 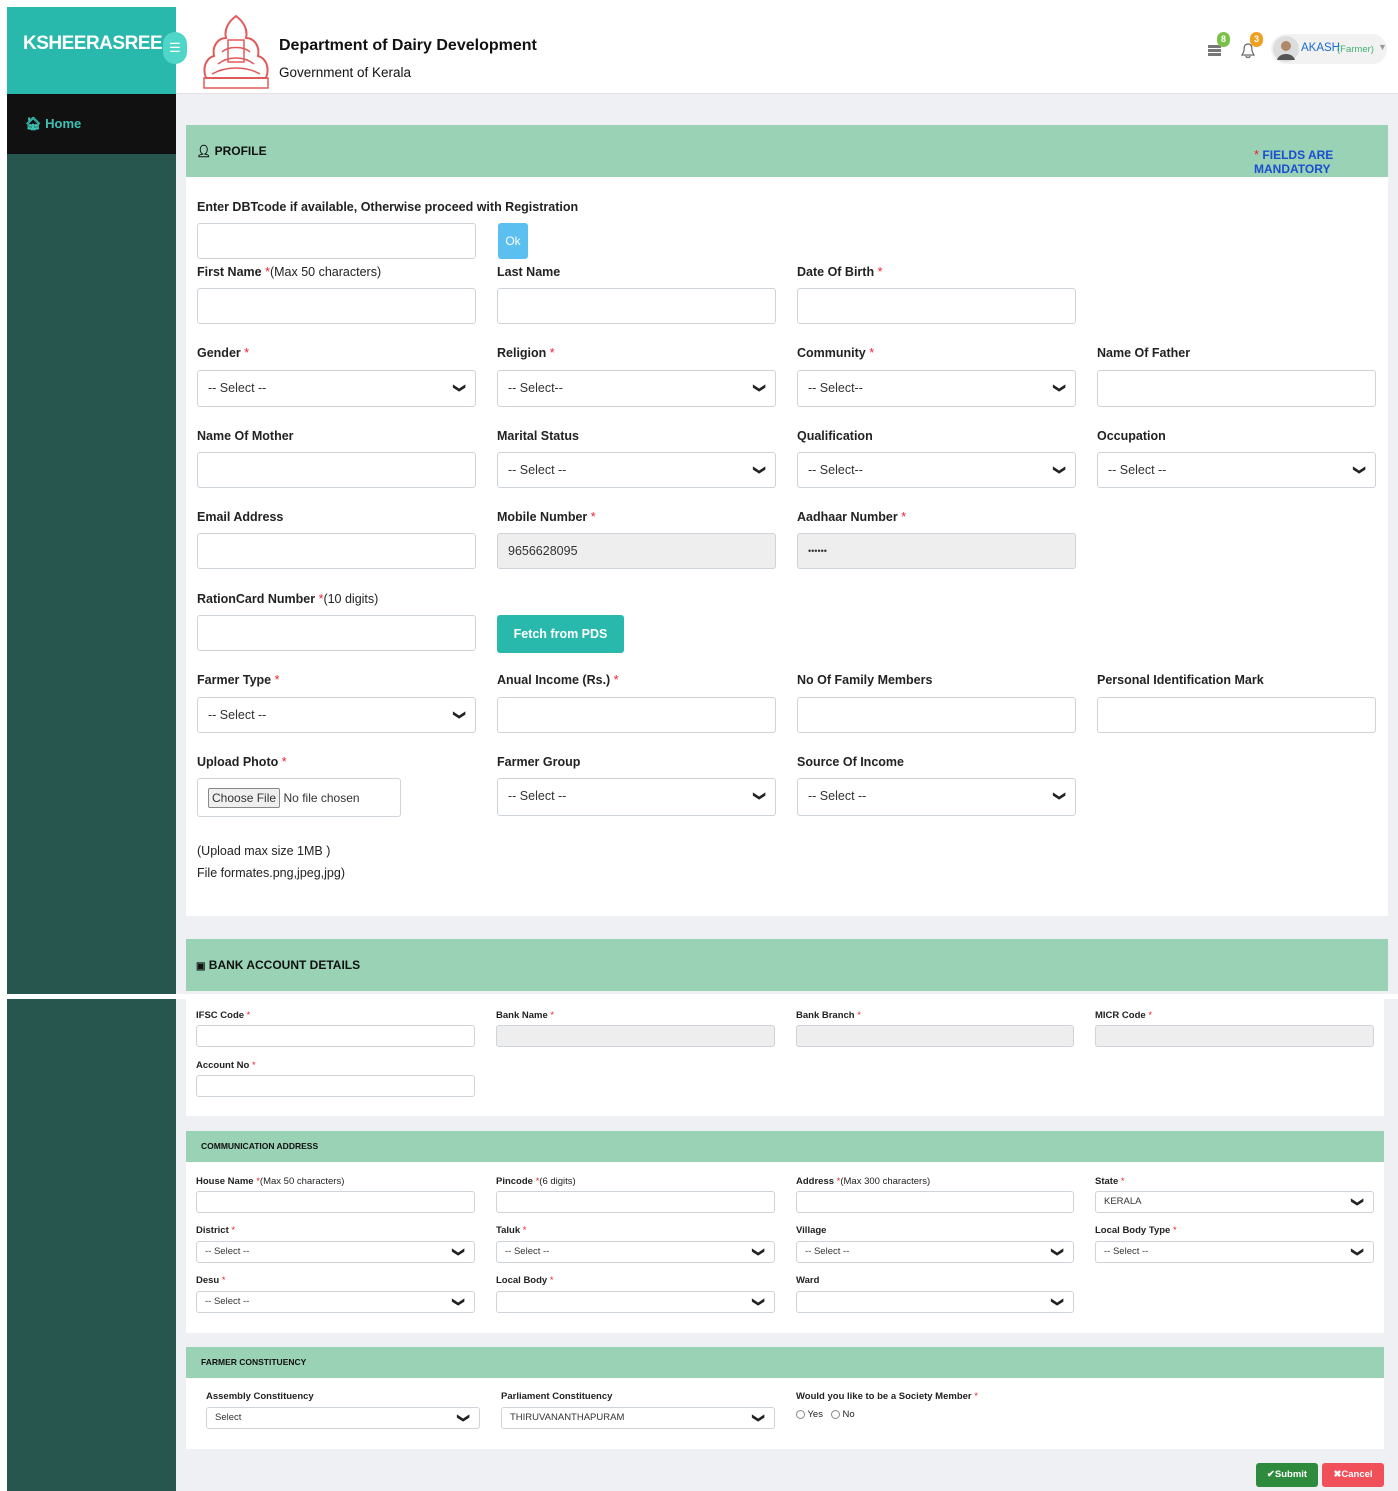 I want to click on pincode-input, so click(x=635, y=1202).